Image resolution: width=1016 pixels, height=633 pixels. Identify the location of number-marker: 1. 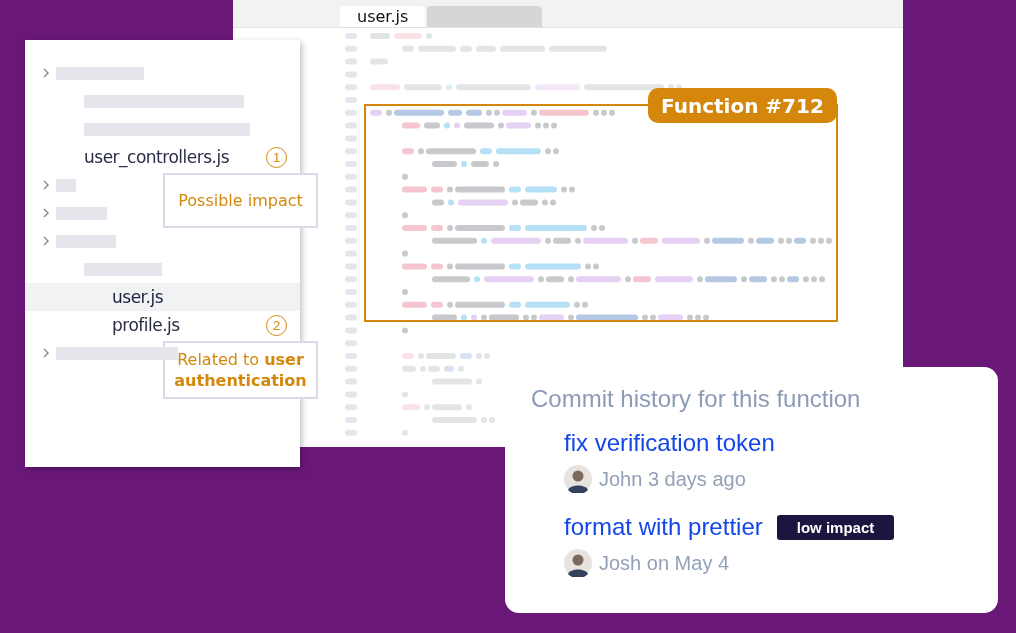
(276, 157).